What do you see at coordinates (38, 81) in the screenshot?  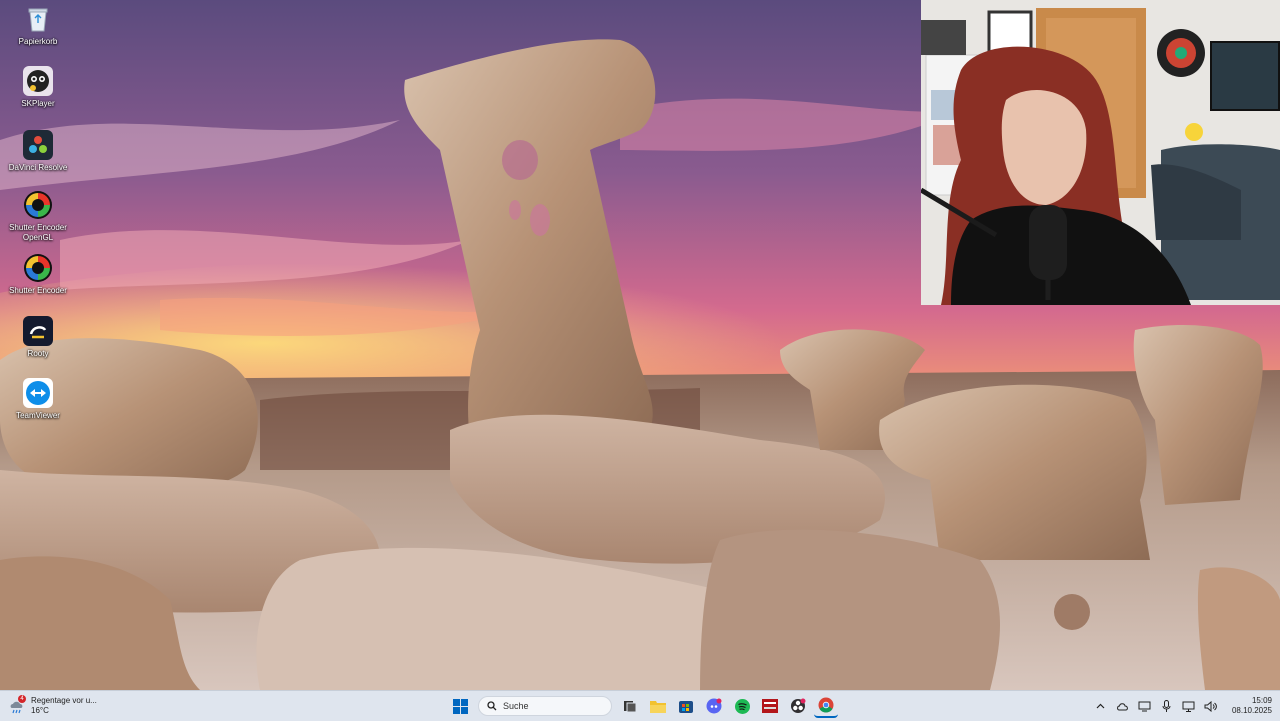 I see `skplayer-icon` at bounding box center [38, 81].